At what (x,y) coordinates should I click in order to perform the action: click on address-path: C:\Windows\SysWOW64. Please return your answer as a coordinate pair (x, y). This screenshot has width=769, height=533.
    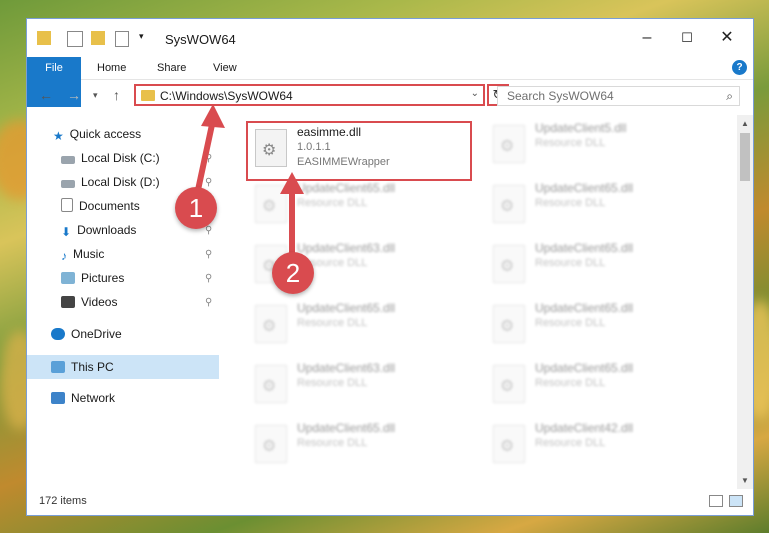
    Looking at the image, I should click on (226, 96).